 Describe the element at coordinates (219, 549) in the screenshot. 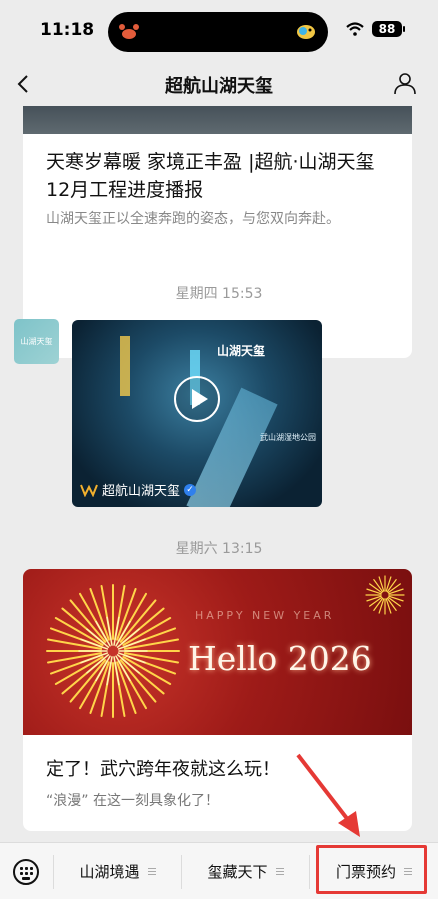

I see `timestamp: 星期六 13:15` at that location.